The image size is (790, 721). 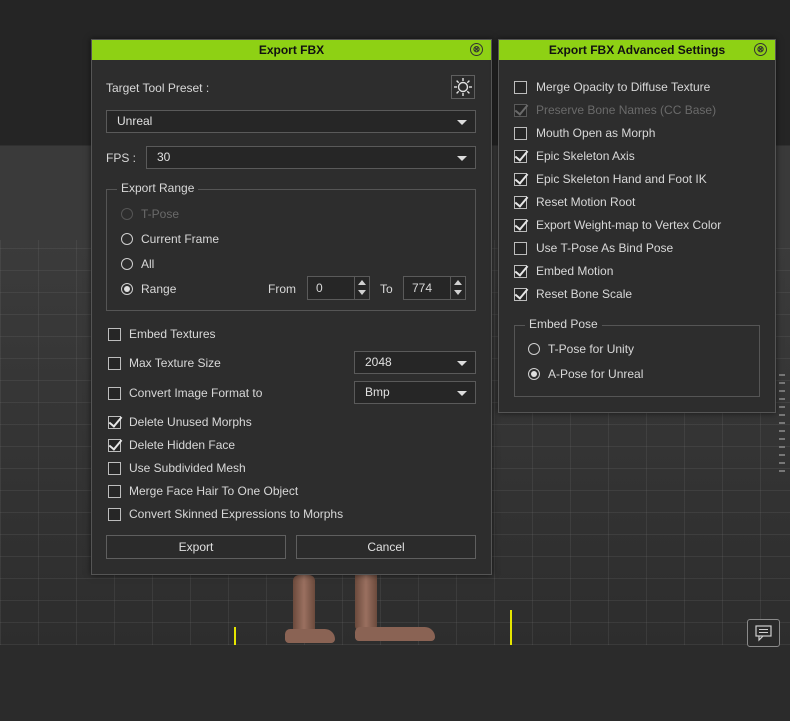 I want to click on use-subdivided-mesh-label: Use Subdivided Mesh, so click(x=187, y=468).